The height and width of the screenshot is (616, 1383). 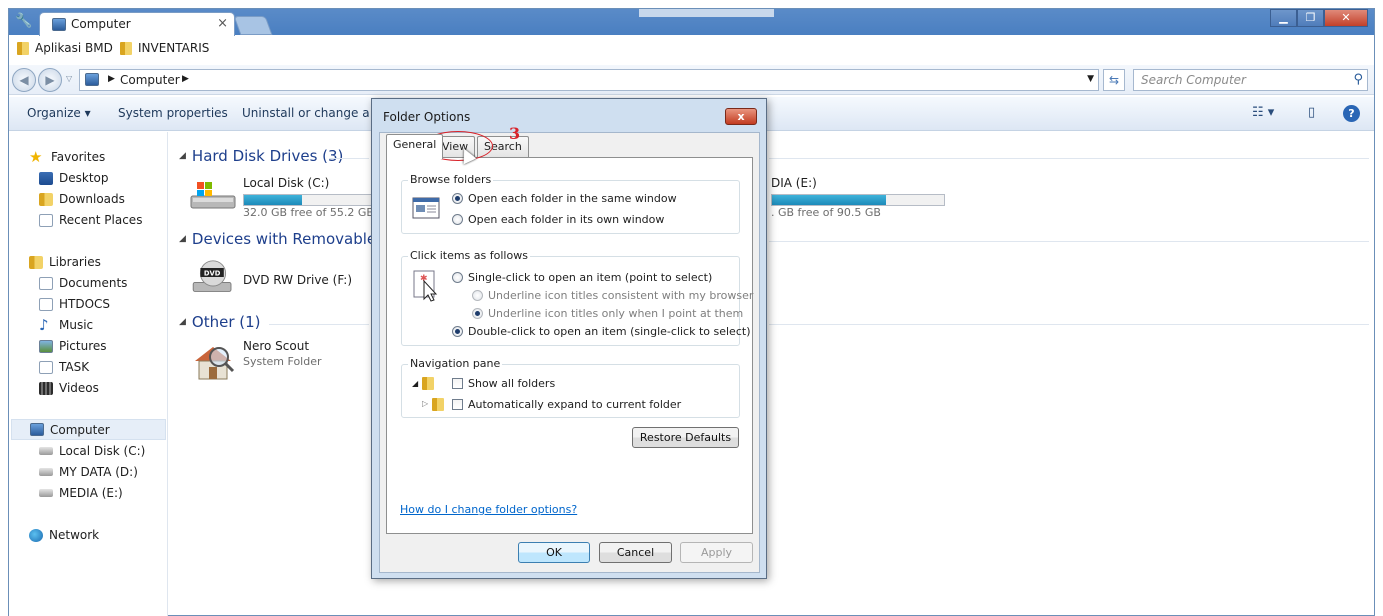 What do you see at coordinates (150, 80) in the screenshot?
I see `breadcrumb-computer: Computer` at bounding box center [150, 80].